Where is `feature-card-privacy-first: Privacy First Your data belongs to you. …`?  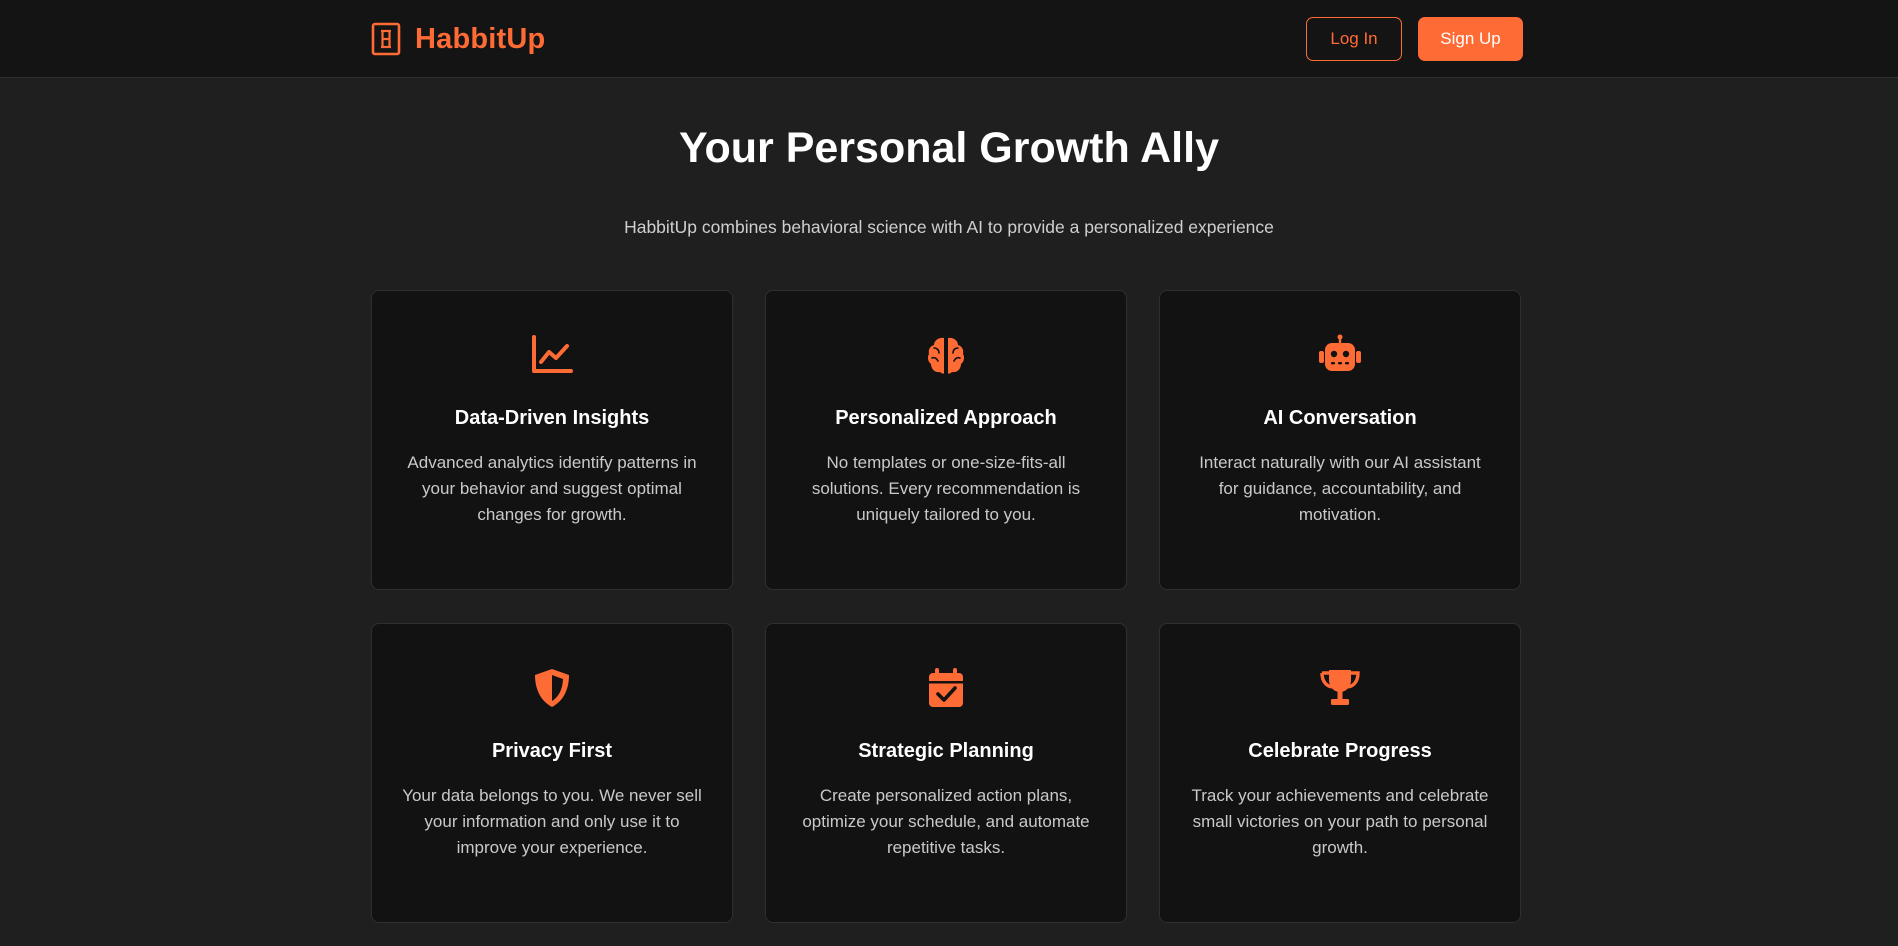 feature-card-privacy-first: Privacy First Your data belongs to you. … is located at coordinates (552, 773).